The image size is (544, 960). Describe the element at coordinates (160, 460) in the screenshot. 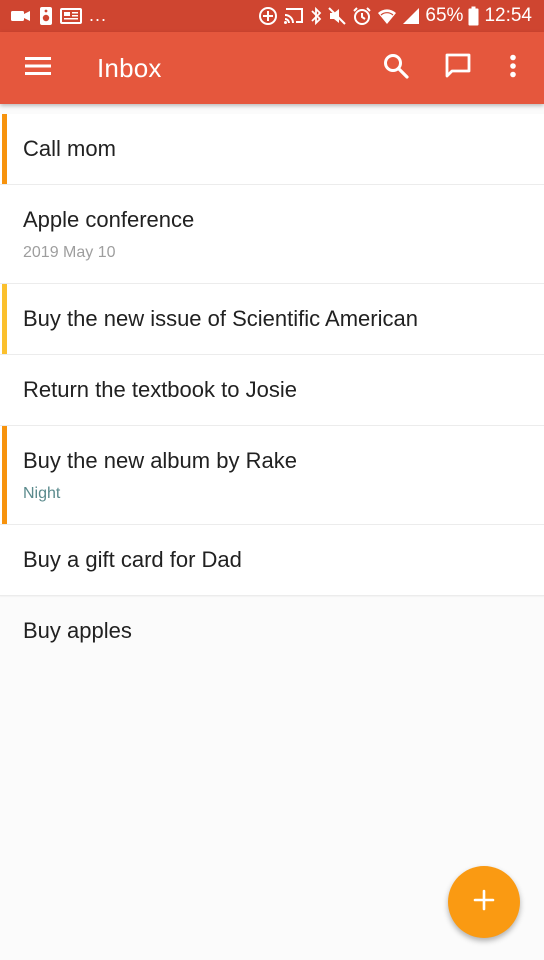

I see `task-title: Buy the new album by Rake` at that location.